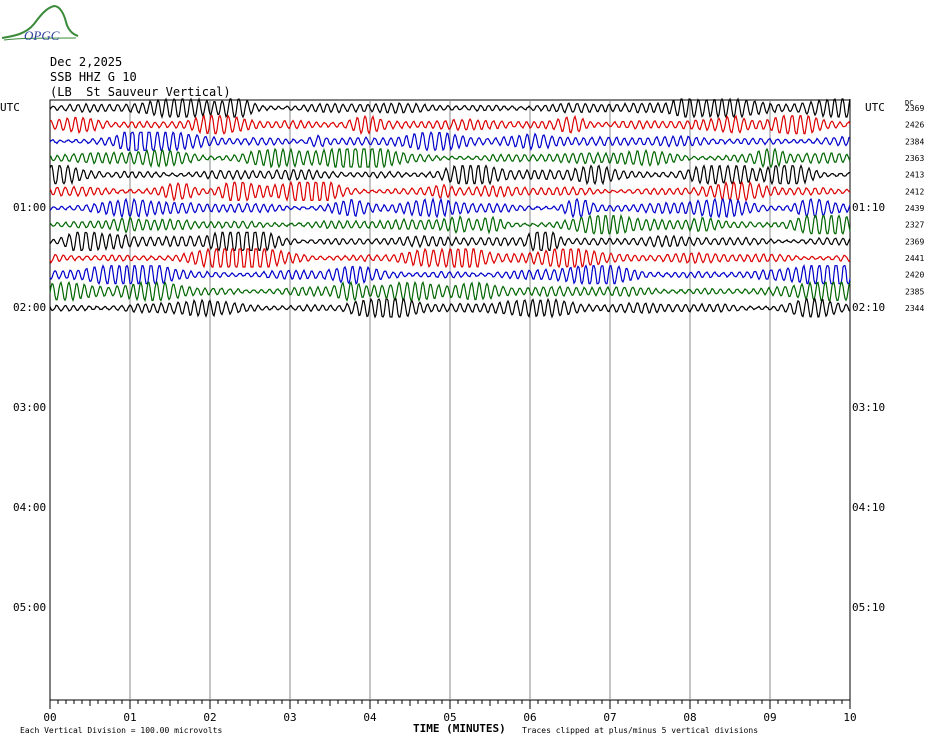  Describe the element at coordinates (914, 225) in the screenshot. I see `dc-offset-label: 2327` at that location.